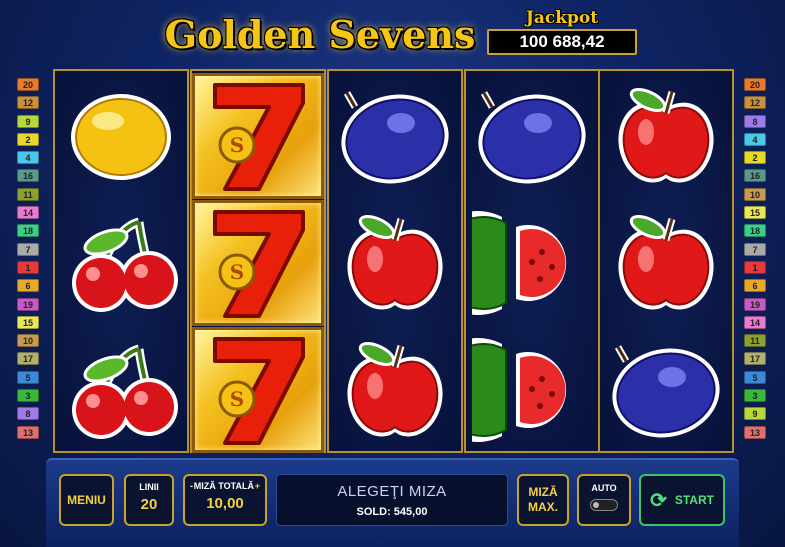 This screenshot has width=785, height=547. Describe the element at coordinates (28, 267) in the screenshot. I see `payline-indicator-left: 1` at that location.